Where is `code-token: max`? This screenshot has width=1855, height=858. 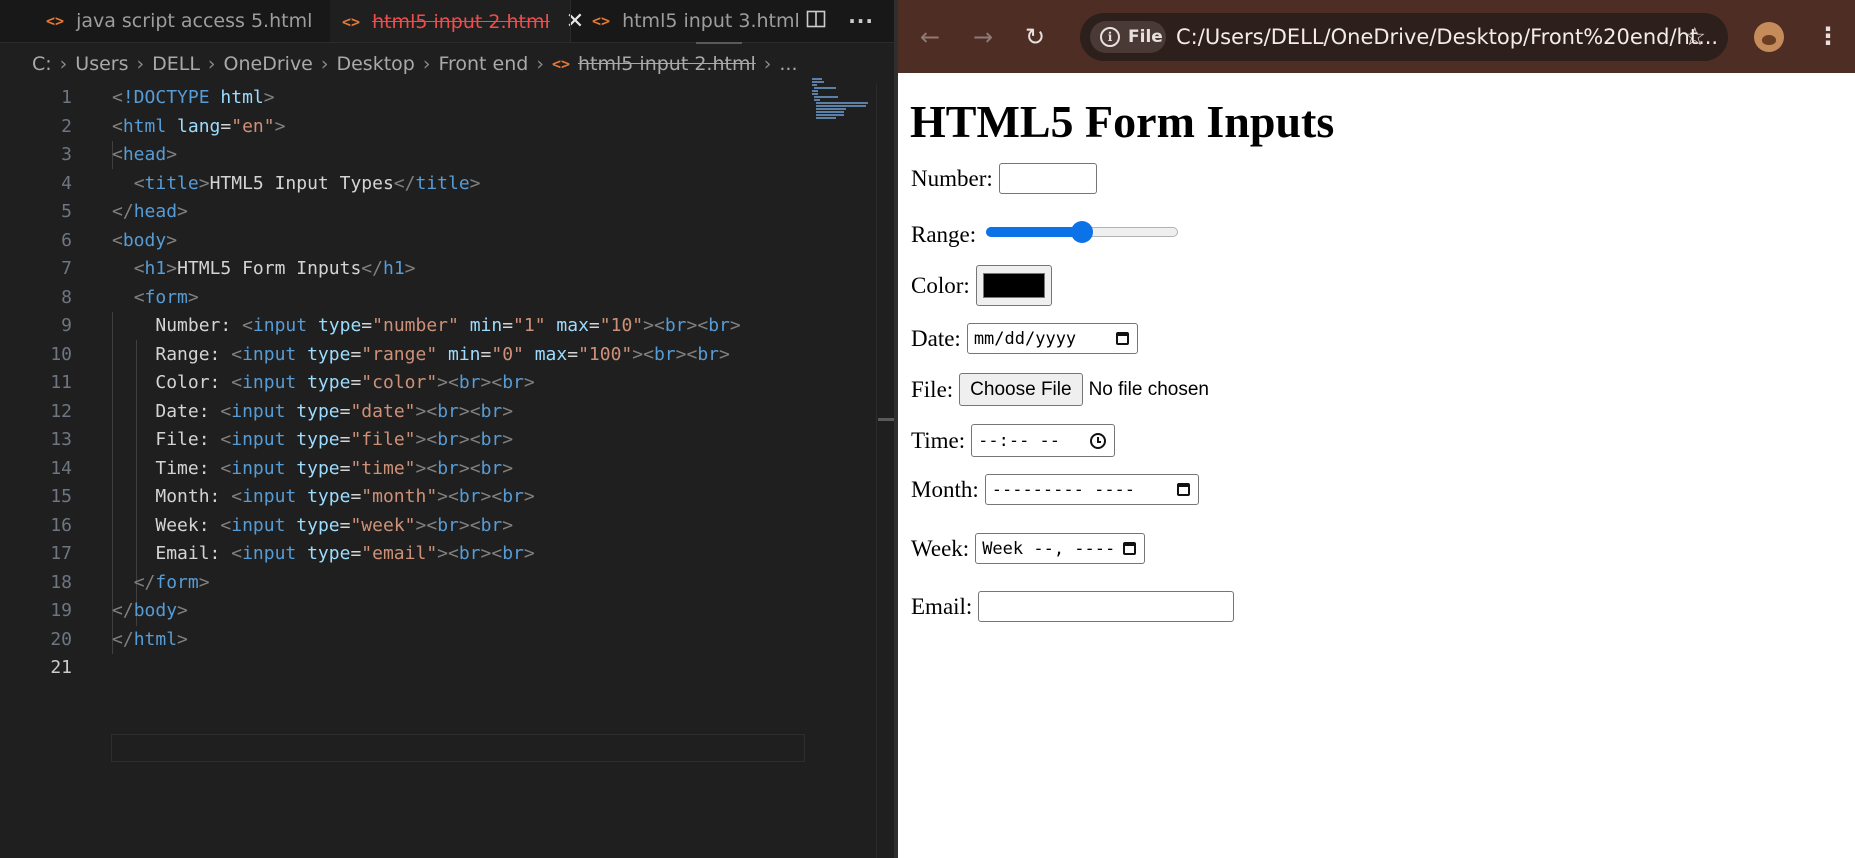
code-token: max is located at coordinates (551, 354).